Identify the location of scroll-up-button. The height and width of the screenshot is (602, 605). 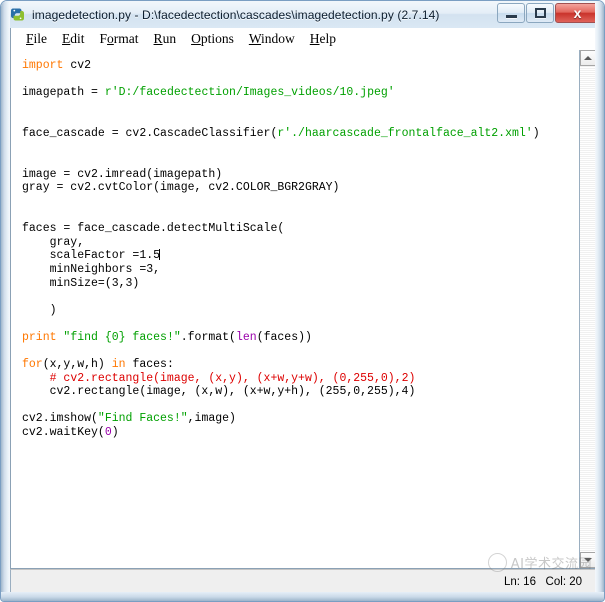
(588, 58).